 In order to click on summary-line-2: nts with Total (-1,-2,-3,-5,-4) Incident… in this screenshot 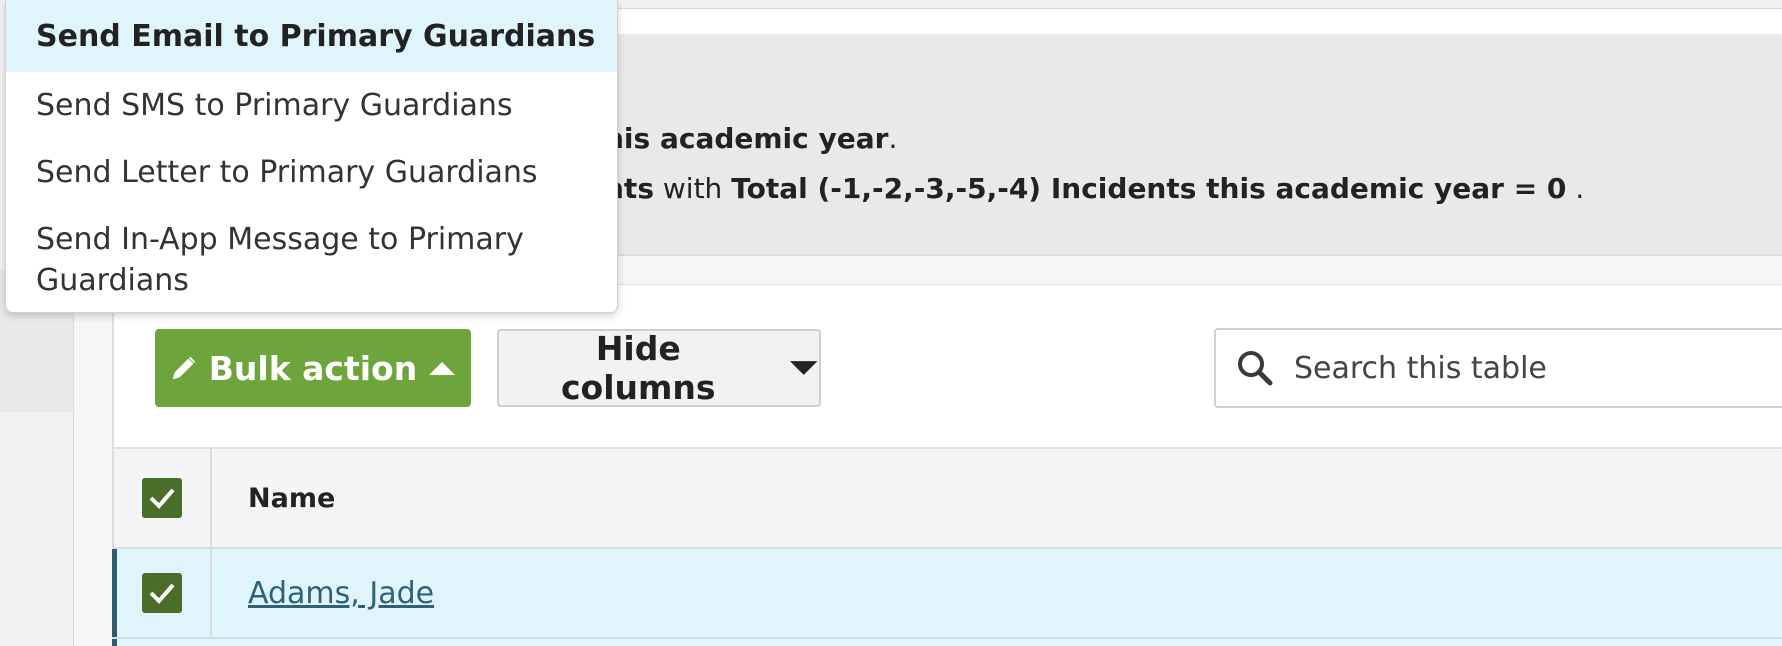, I will do `click(1094, 188)`.